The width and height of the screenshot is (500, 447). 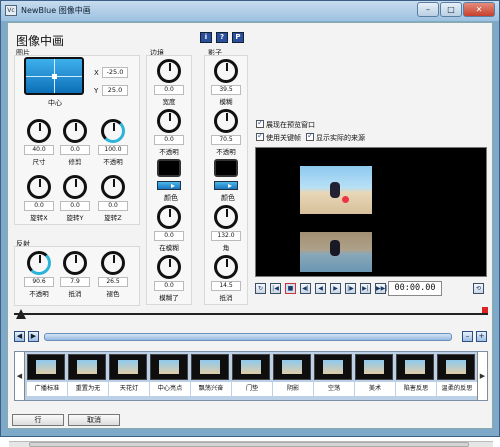 I want to click on loop-button: ↻, so click(x=260, y=288).